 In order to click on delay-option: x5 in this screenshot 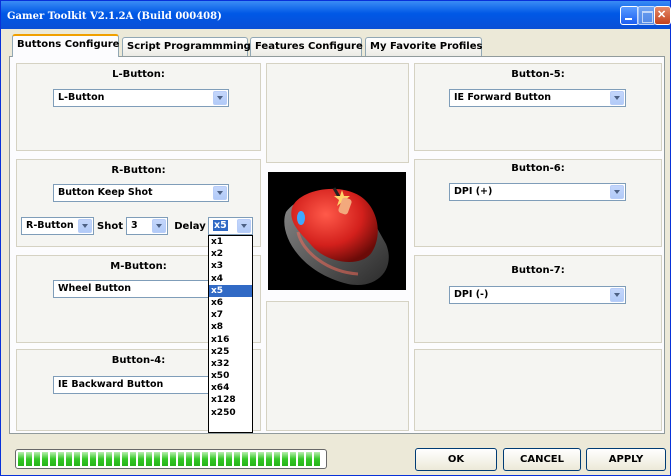, I will do `click(230, 290)`.